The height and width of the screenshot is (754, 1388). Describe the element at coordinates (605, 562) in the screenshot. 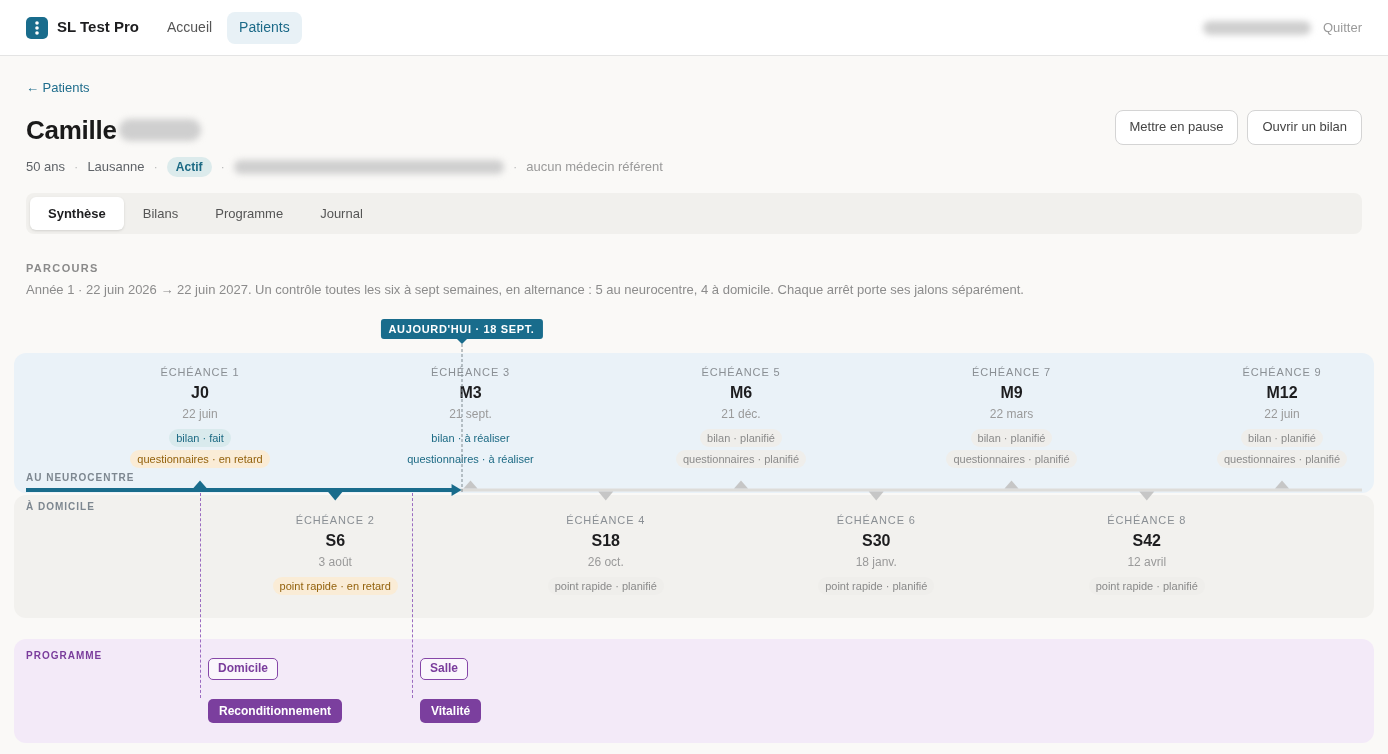

I see `milestone-date: 26 oct.` at that location.